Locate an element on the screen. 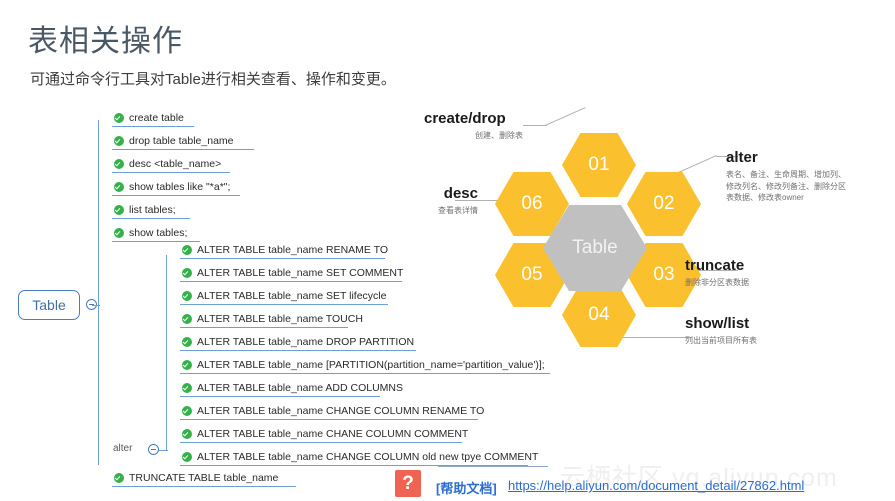 This screenshot has height=501, width=895. tree-item-label: TRUNCATE TABLE table_name is located at coordinates (204, 477).